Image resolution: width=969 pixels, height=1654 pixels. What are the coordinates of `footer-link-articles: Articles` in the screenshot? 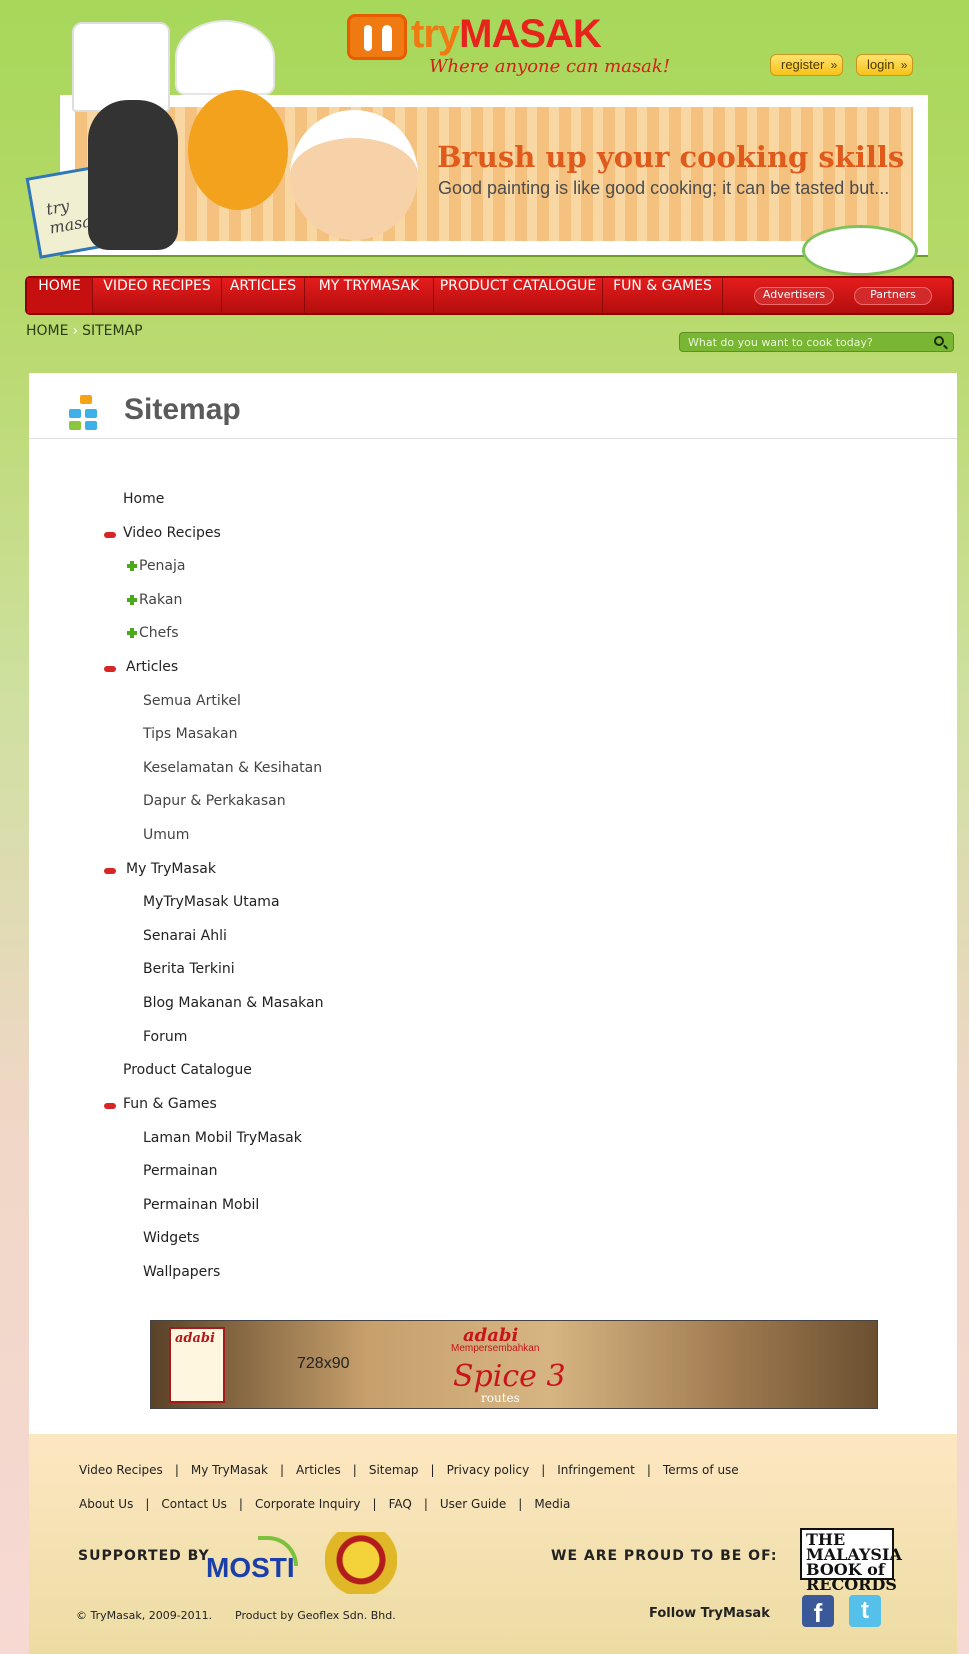 It's located at (318, 1470).